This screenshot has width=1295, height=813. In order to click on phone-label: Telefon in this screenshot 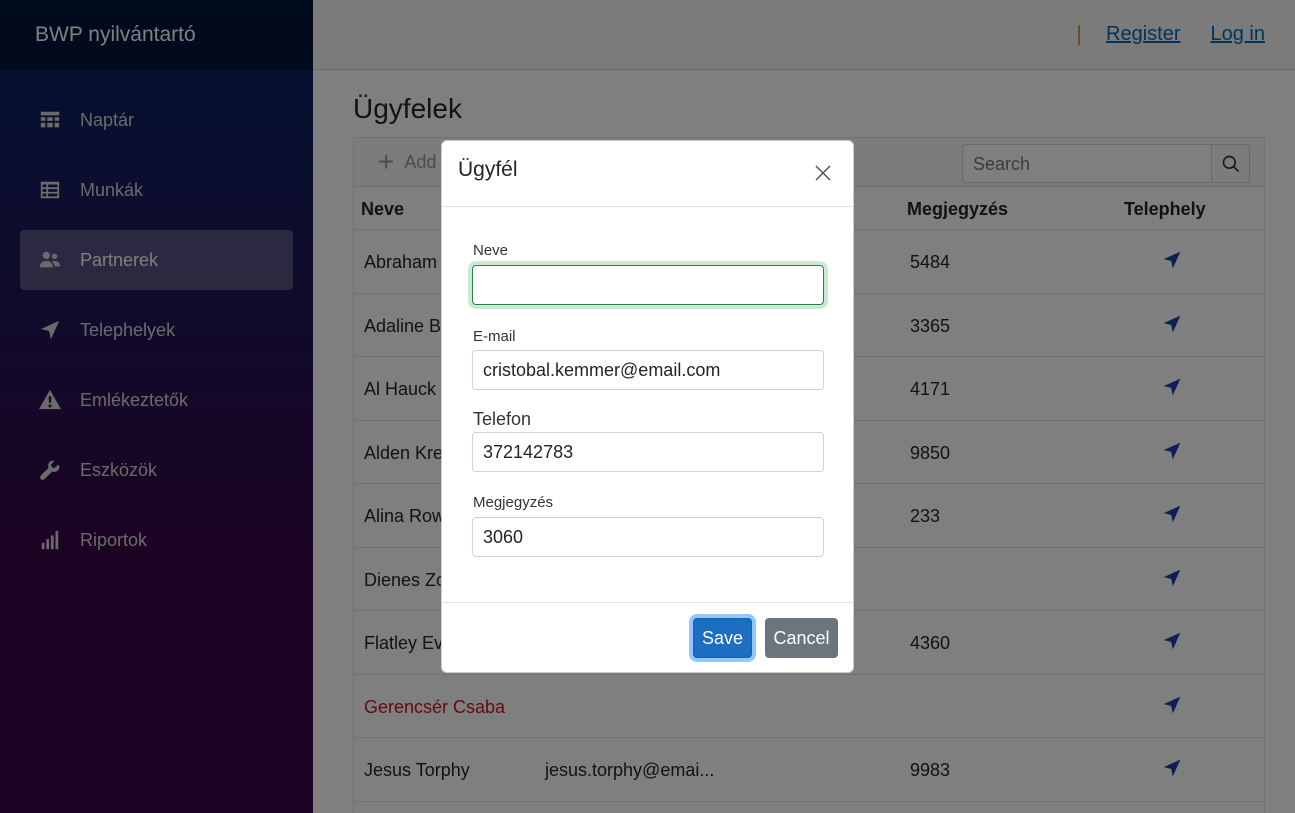, I will do `click(502, 419)`.